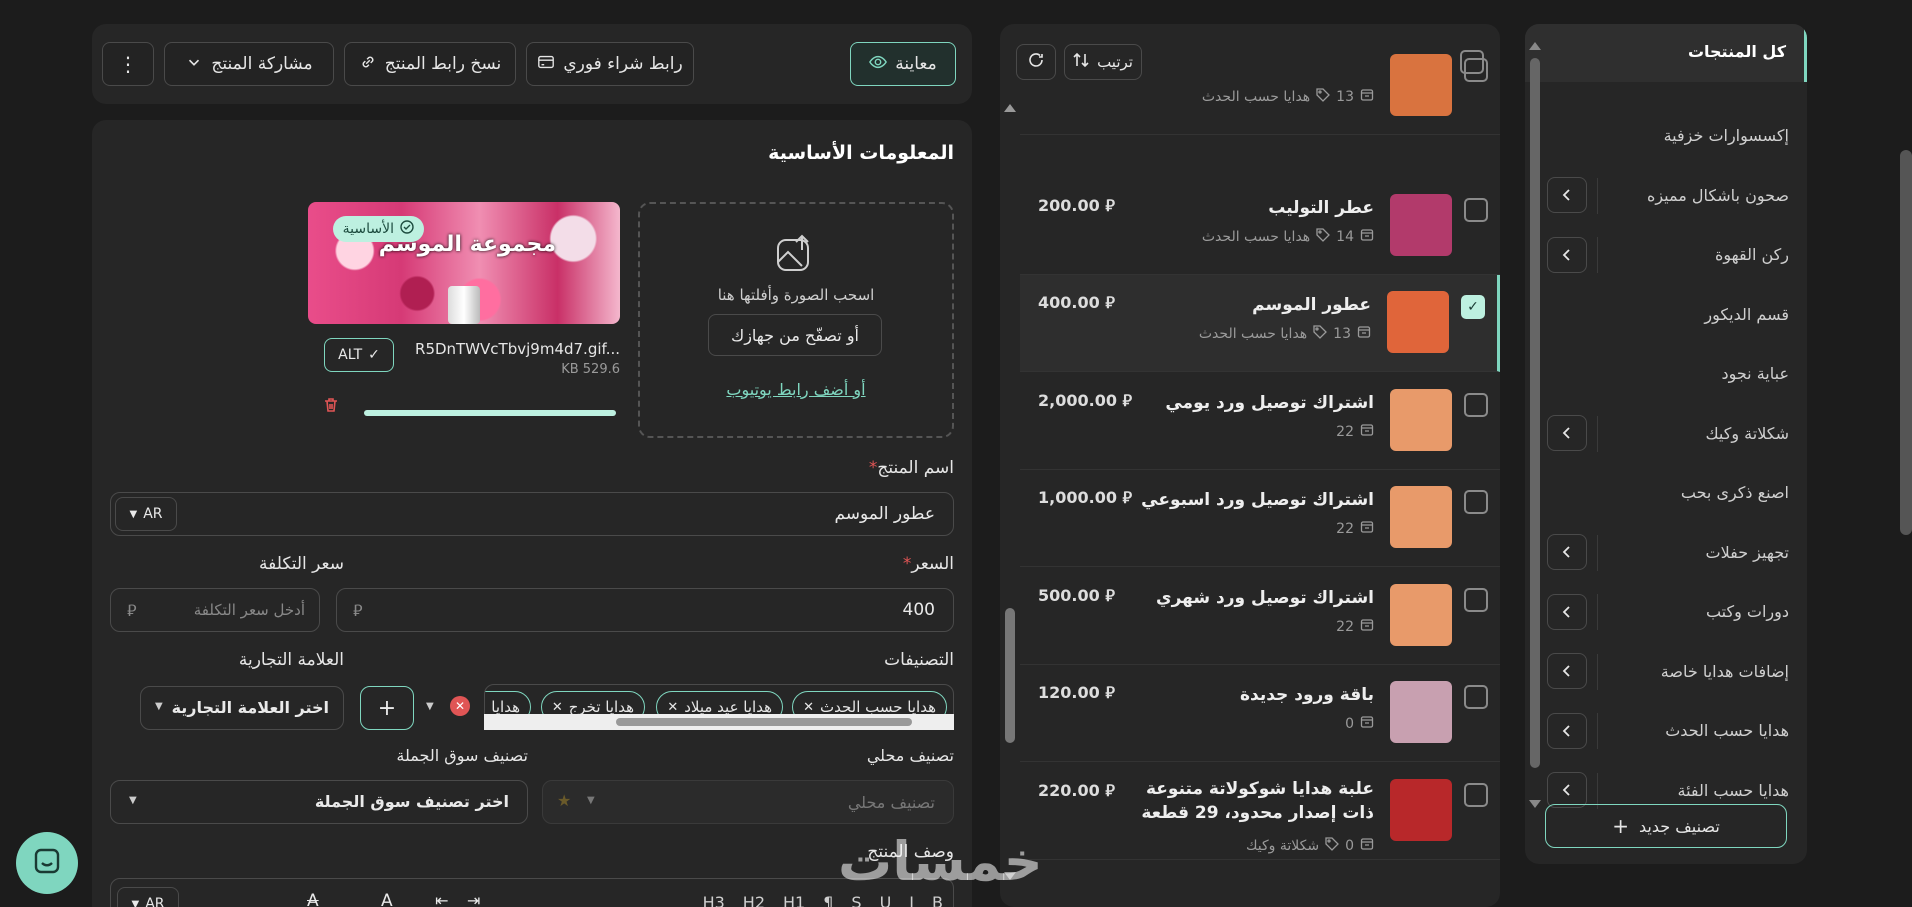 The image size is (1912, 907). I want to click on local-class-select: تصنيف محلي ▼ ★, so click(748, 802).